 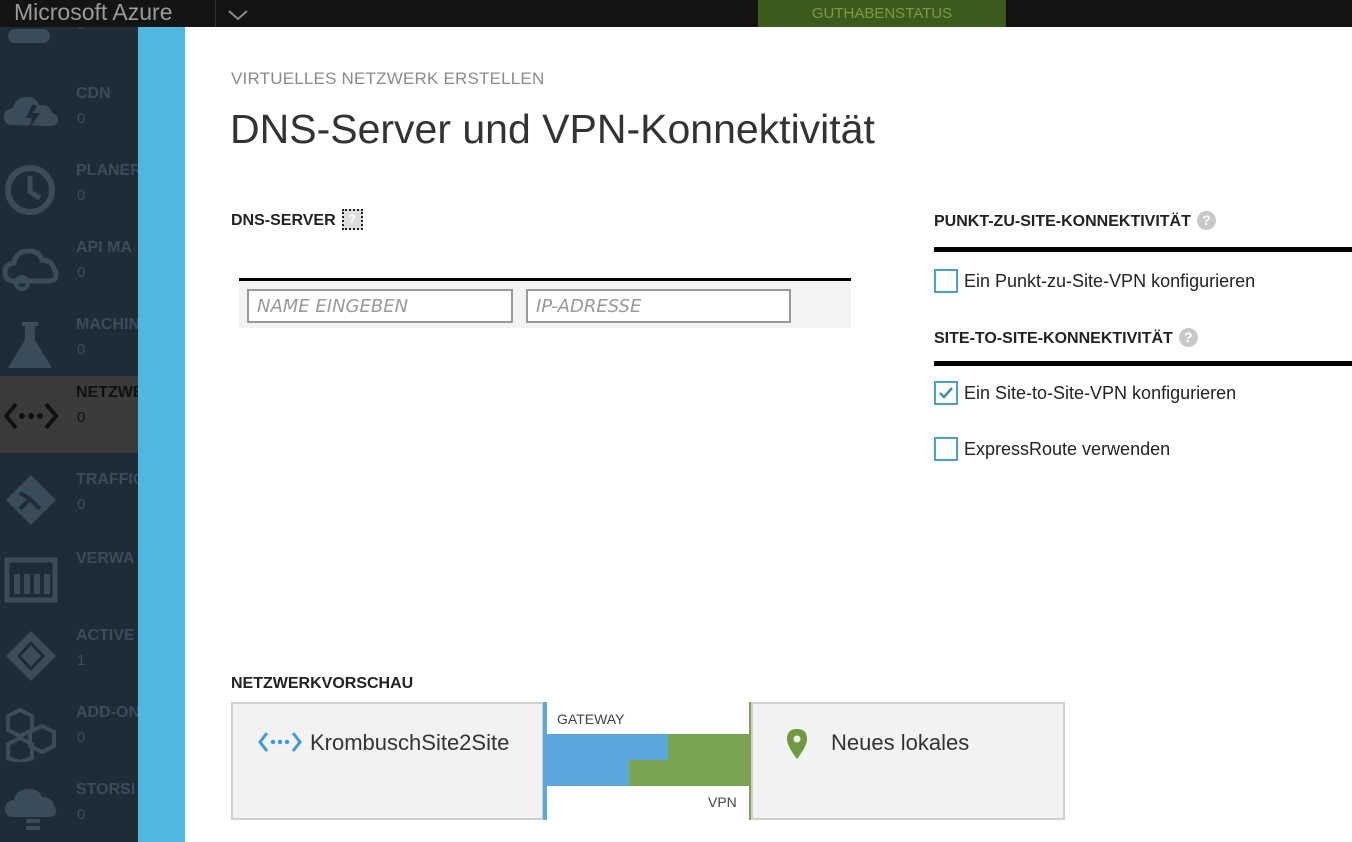 What do you see at coordinates (380, 306) in the screenshot?
I see `dns-name-input` at bounding box center [380, 306].